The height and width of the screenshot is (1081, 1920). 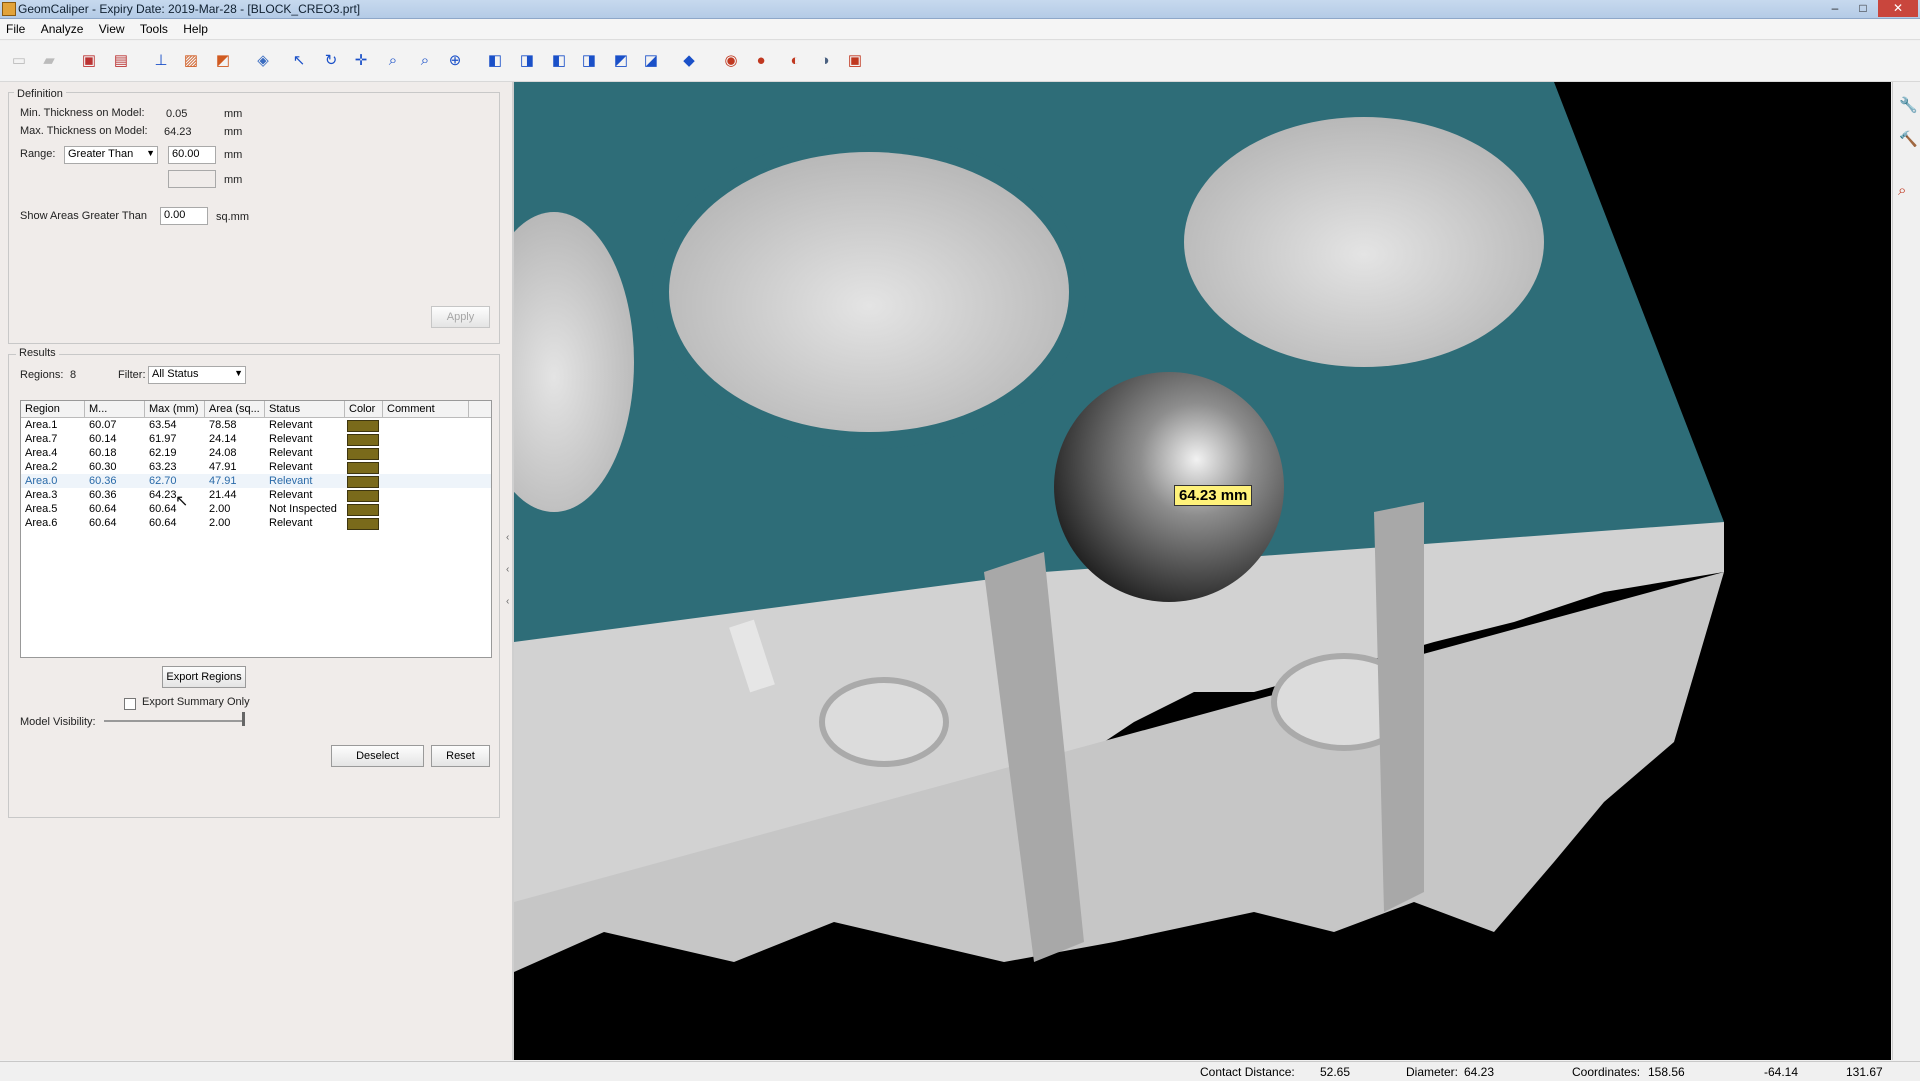 What do you see at coordinates (223, 495) in the screenshot?
I see `cell-area: 21.44` at bounding box center [223, 495].